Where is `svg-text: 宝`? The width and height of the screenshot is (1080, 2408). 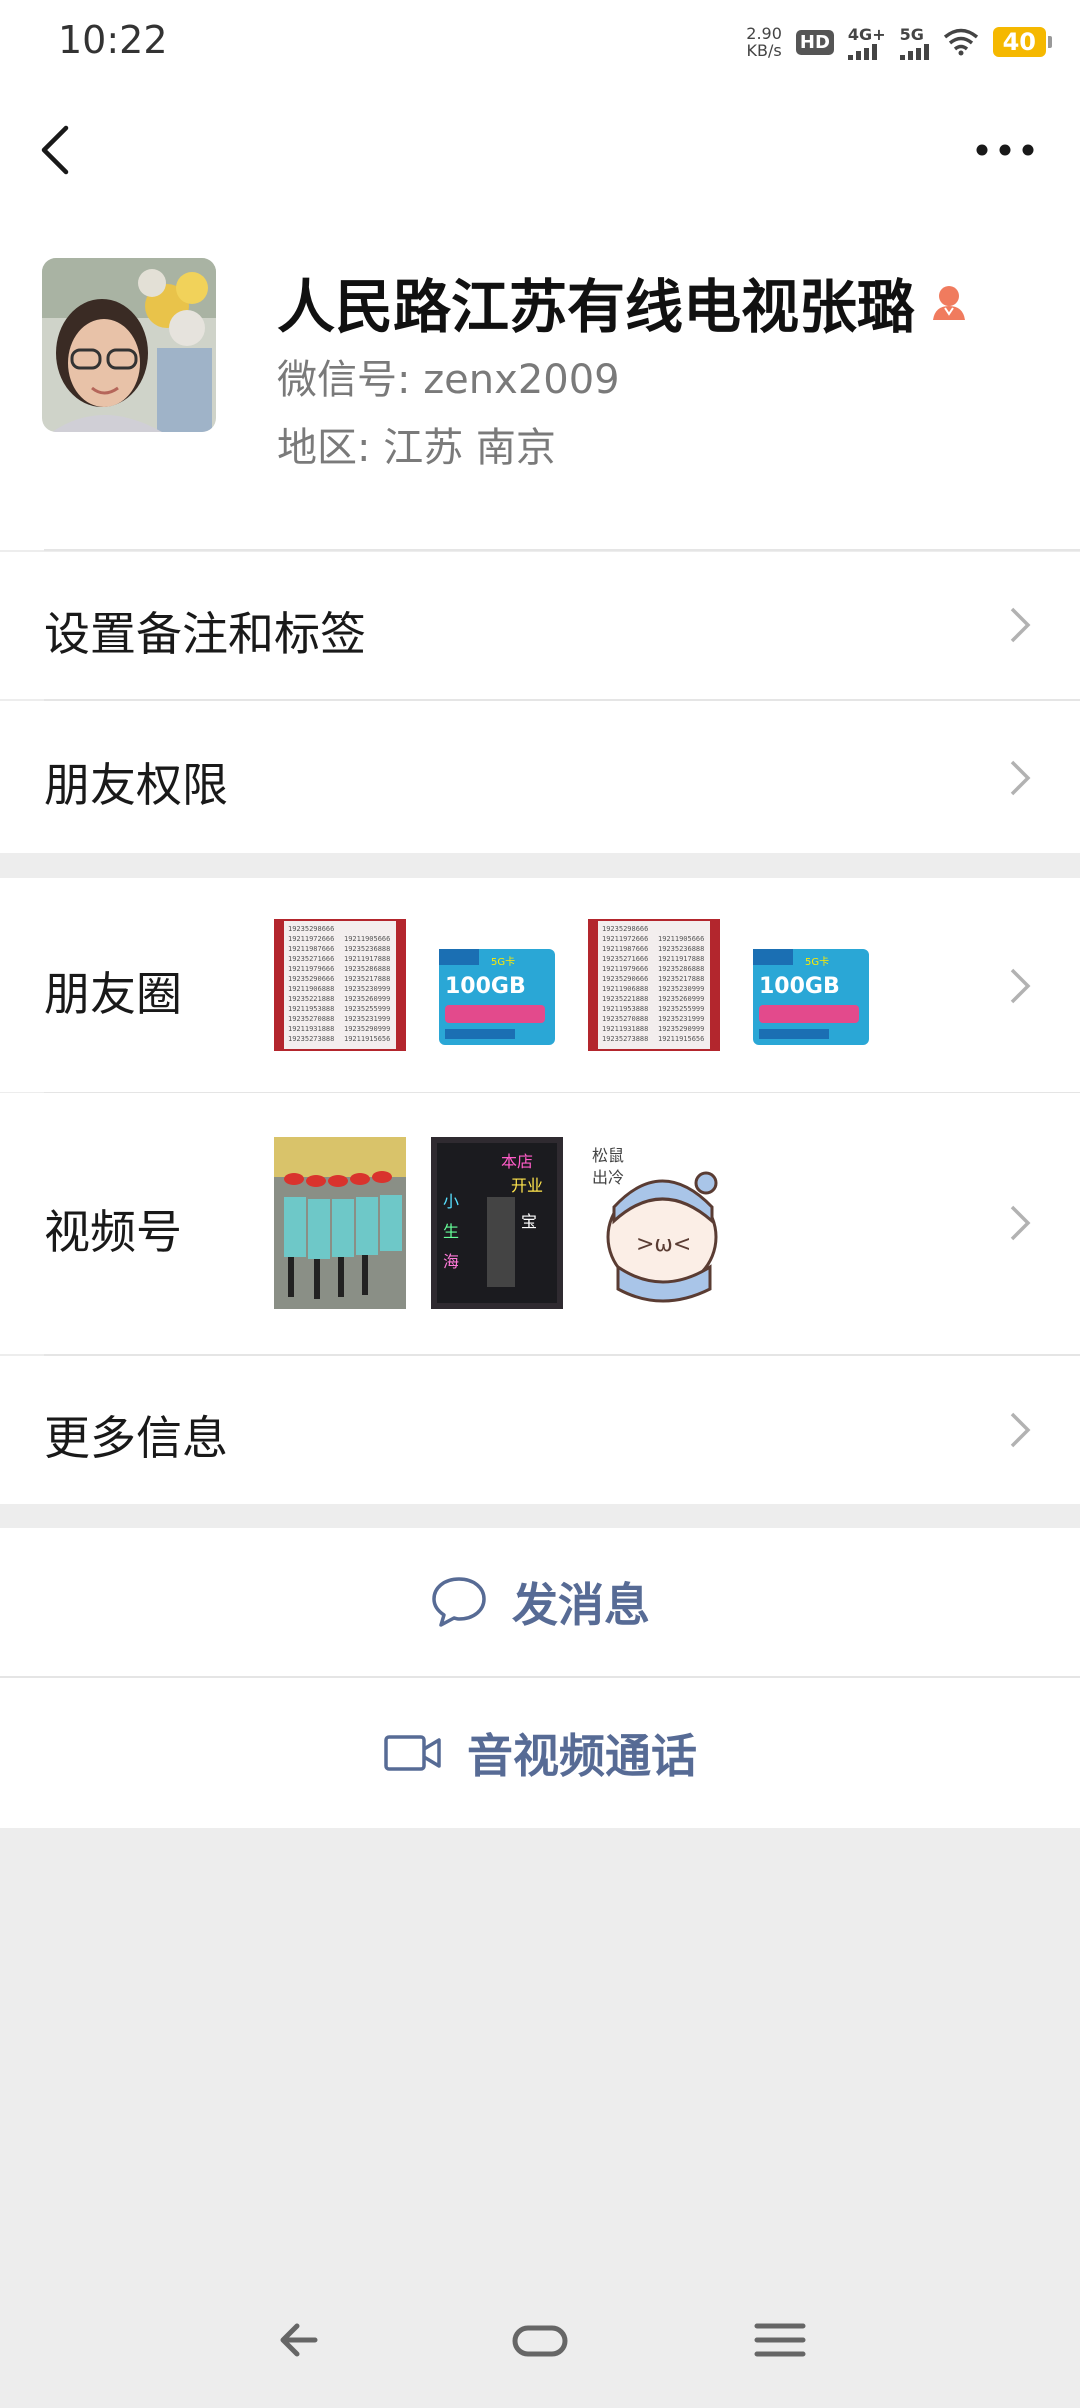
svg-text: 宝 is located at coordinates (529, 1221).